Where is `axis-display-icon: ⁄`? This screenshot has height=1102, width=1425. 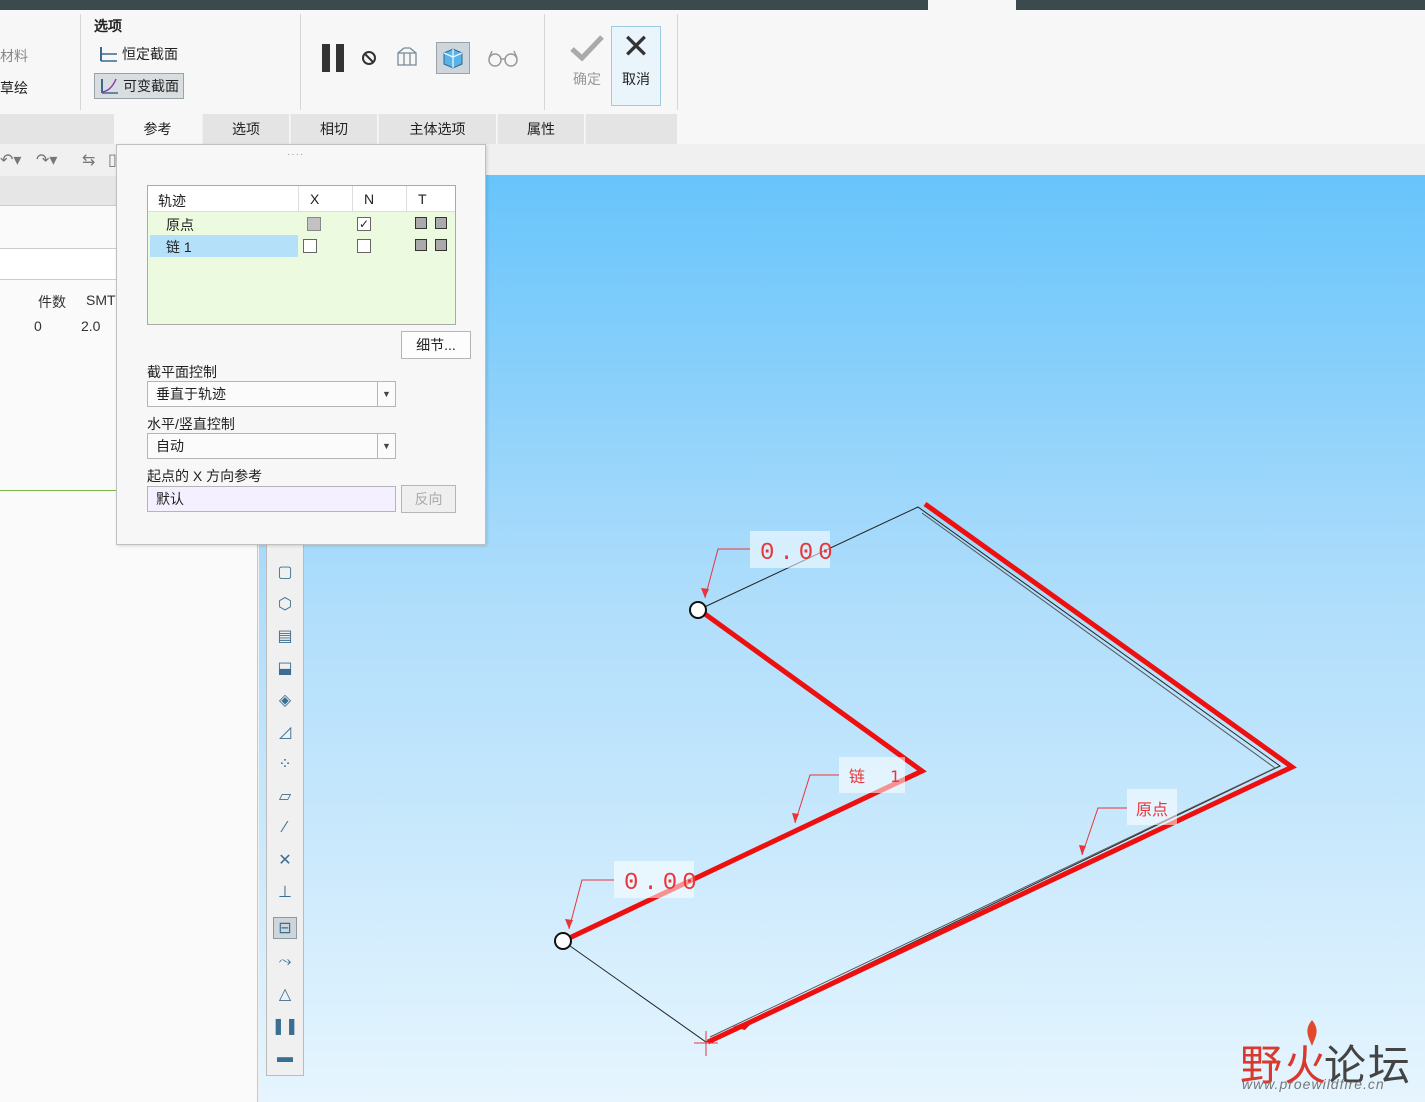
axis-display-icon: ⁄ is located at coordinates (285, 828).